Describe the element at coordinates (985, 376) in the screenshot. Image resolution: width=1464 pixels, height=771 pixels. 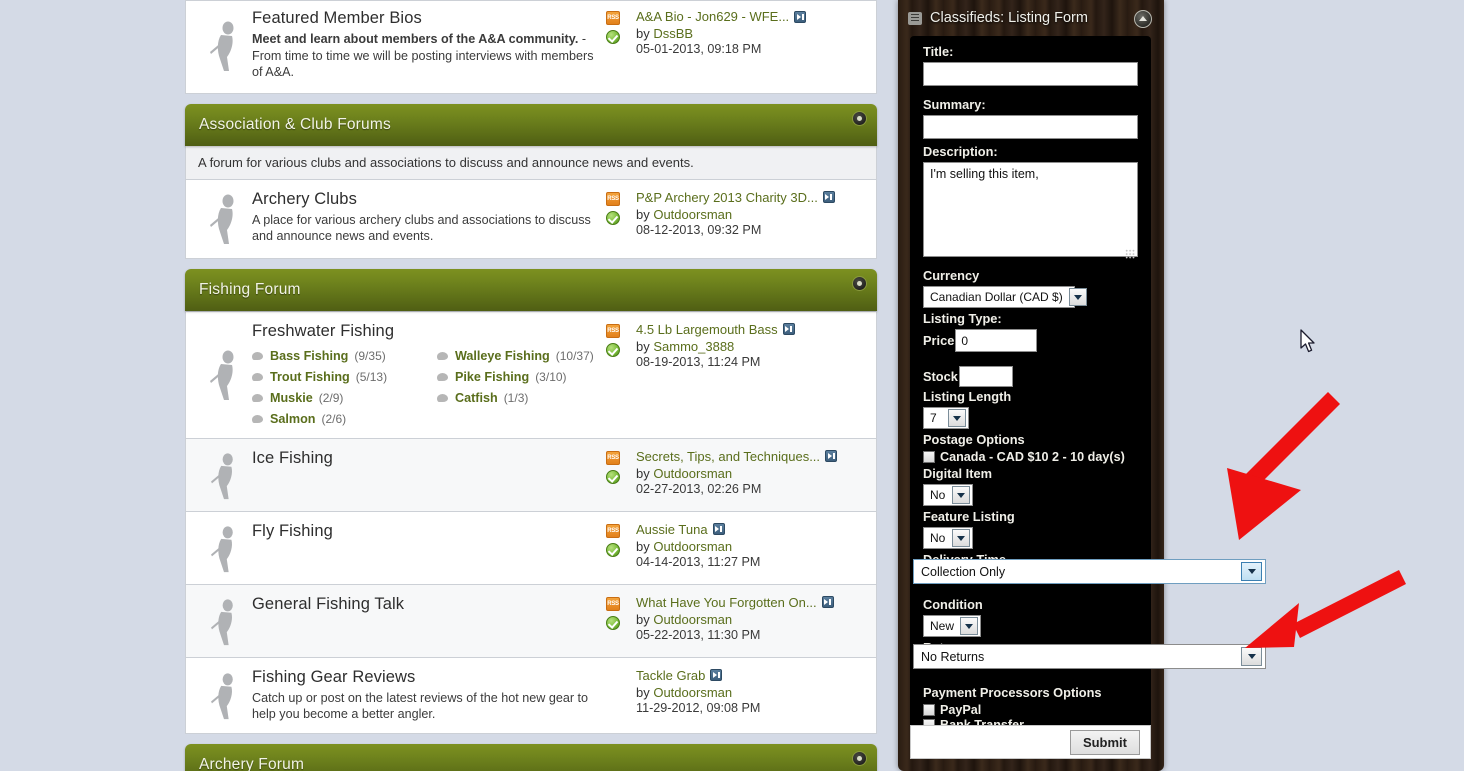
I see `stock-input` at that location.